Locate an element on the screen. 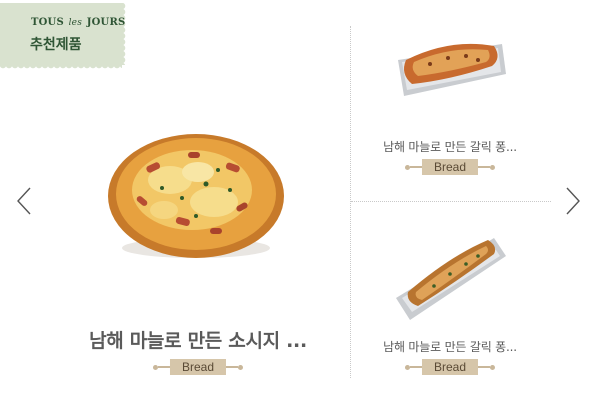 The width and height of the screenshot is (596, 405). horizontal-divider is located at coordinates (451, 201).